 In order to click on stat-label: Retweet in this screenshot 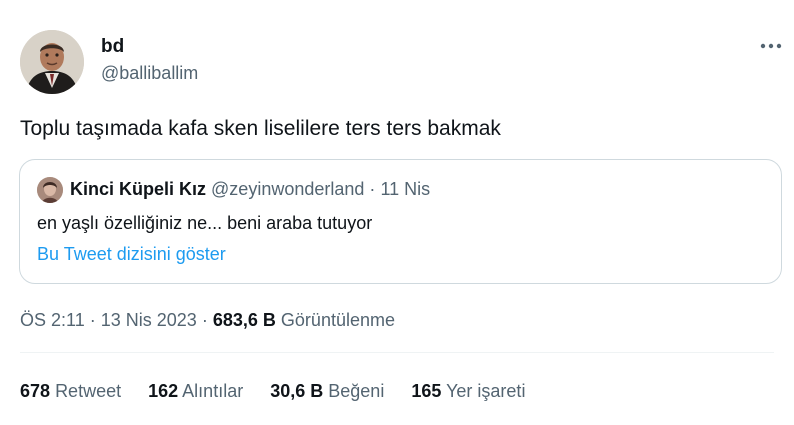, I will do `click(88, 391)`.